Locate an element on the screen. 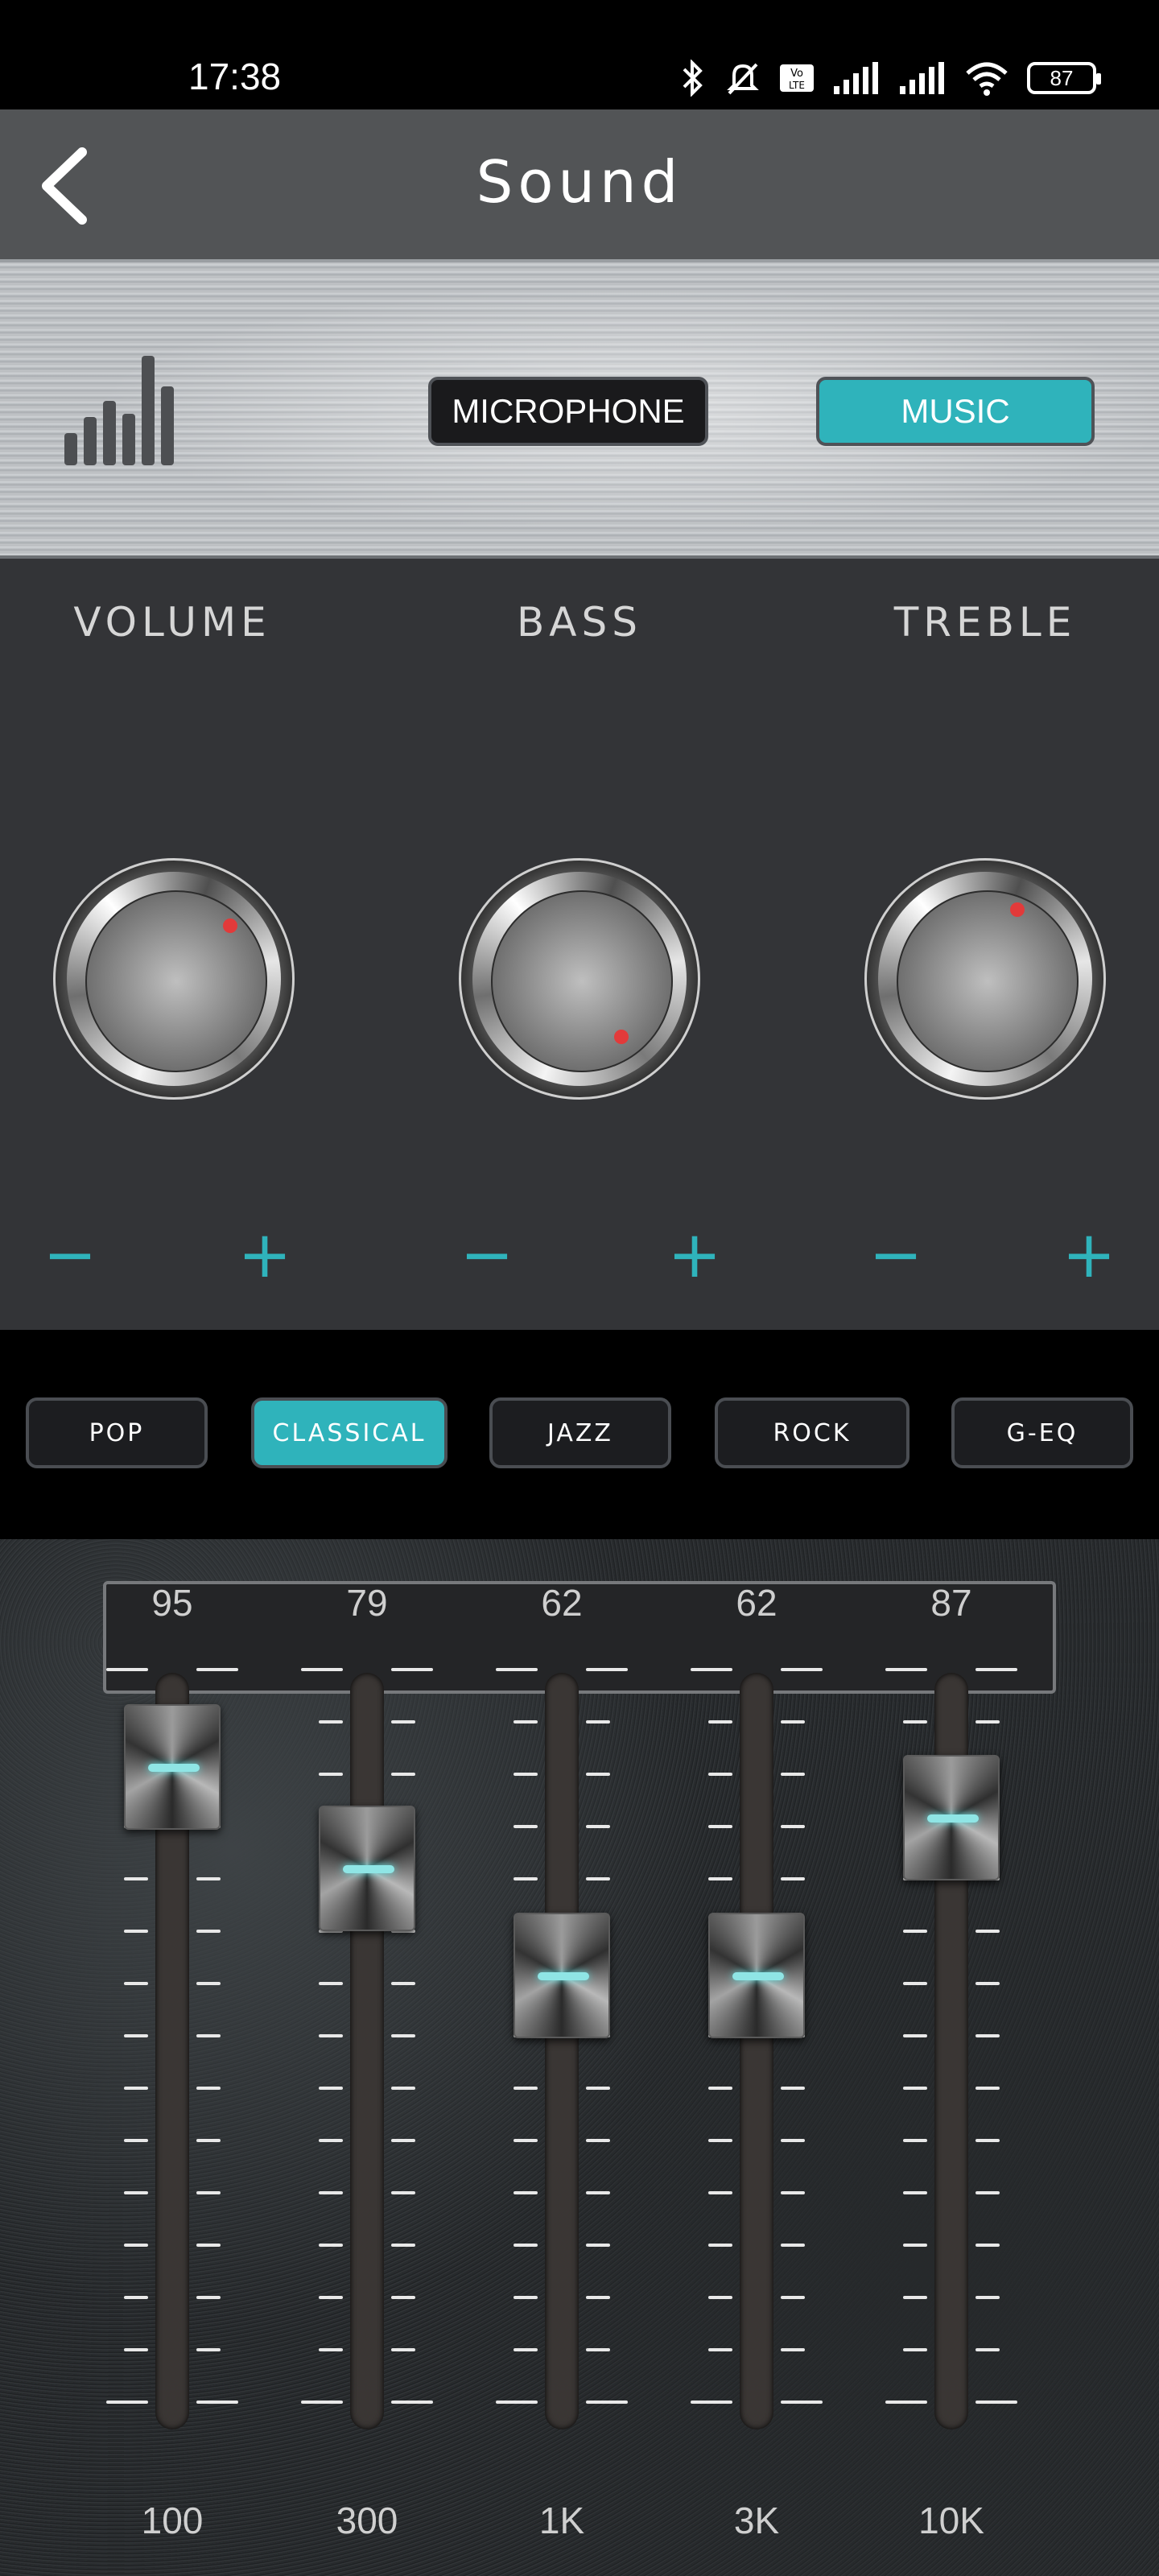  preset-rock: ROCK is located at coordinates (812, 1432).